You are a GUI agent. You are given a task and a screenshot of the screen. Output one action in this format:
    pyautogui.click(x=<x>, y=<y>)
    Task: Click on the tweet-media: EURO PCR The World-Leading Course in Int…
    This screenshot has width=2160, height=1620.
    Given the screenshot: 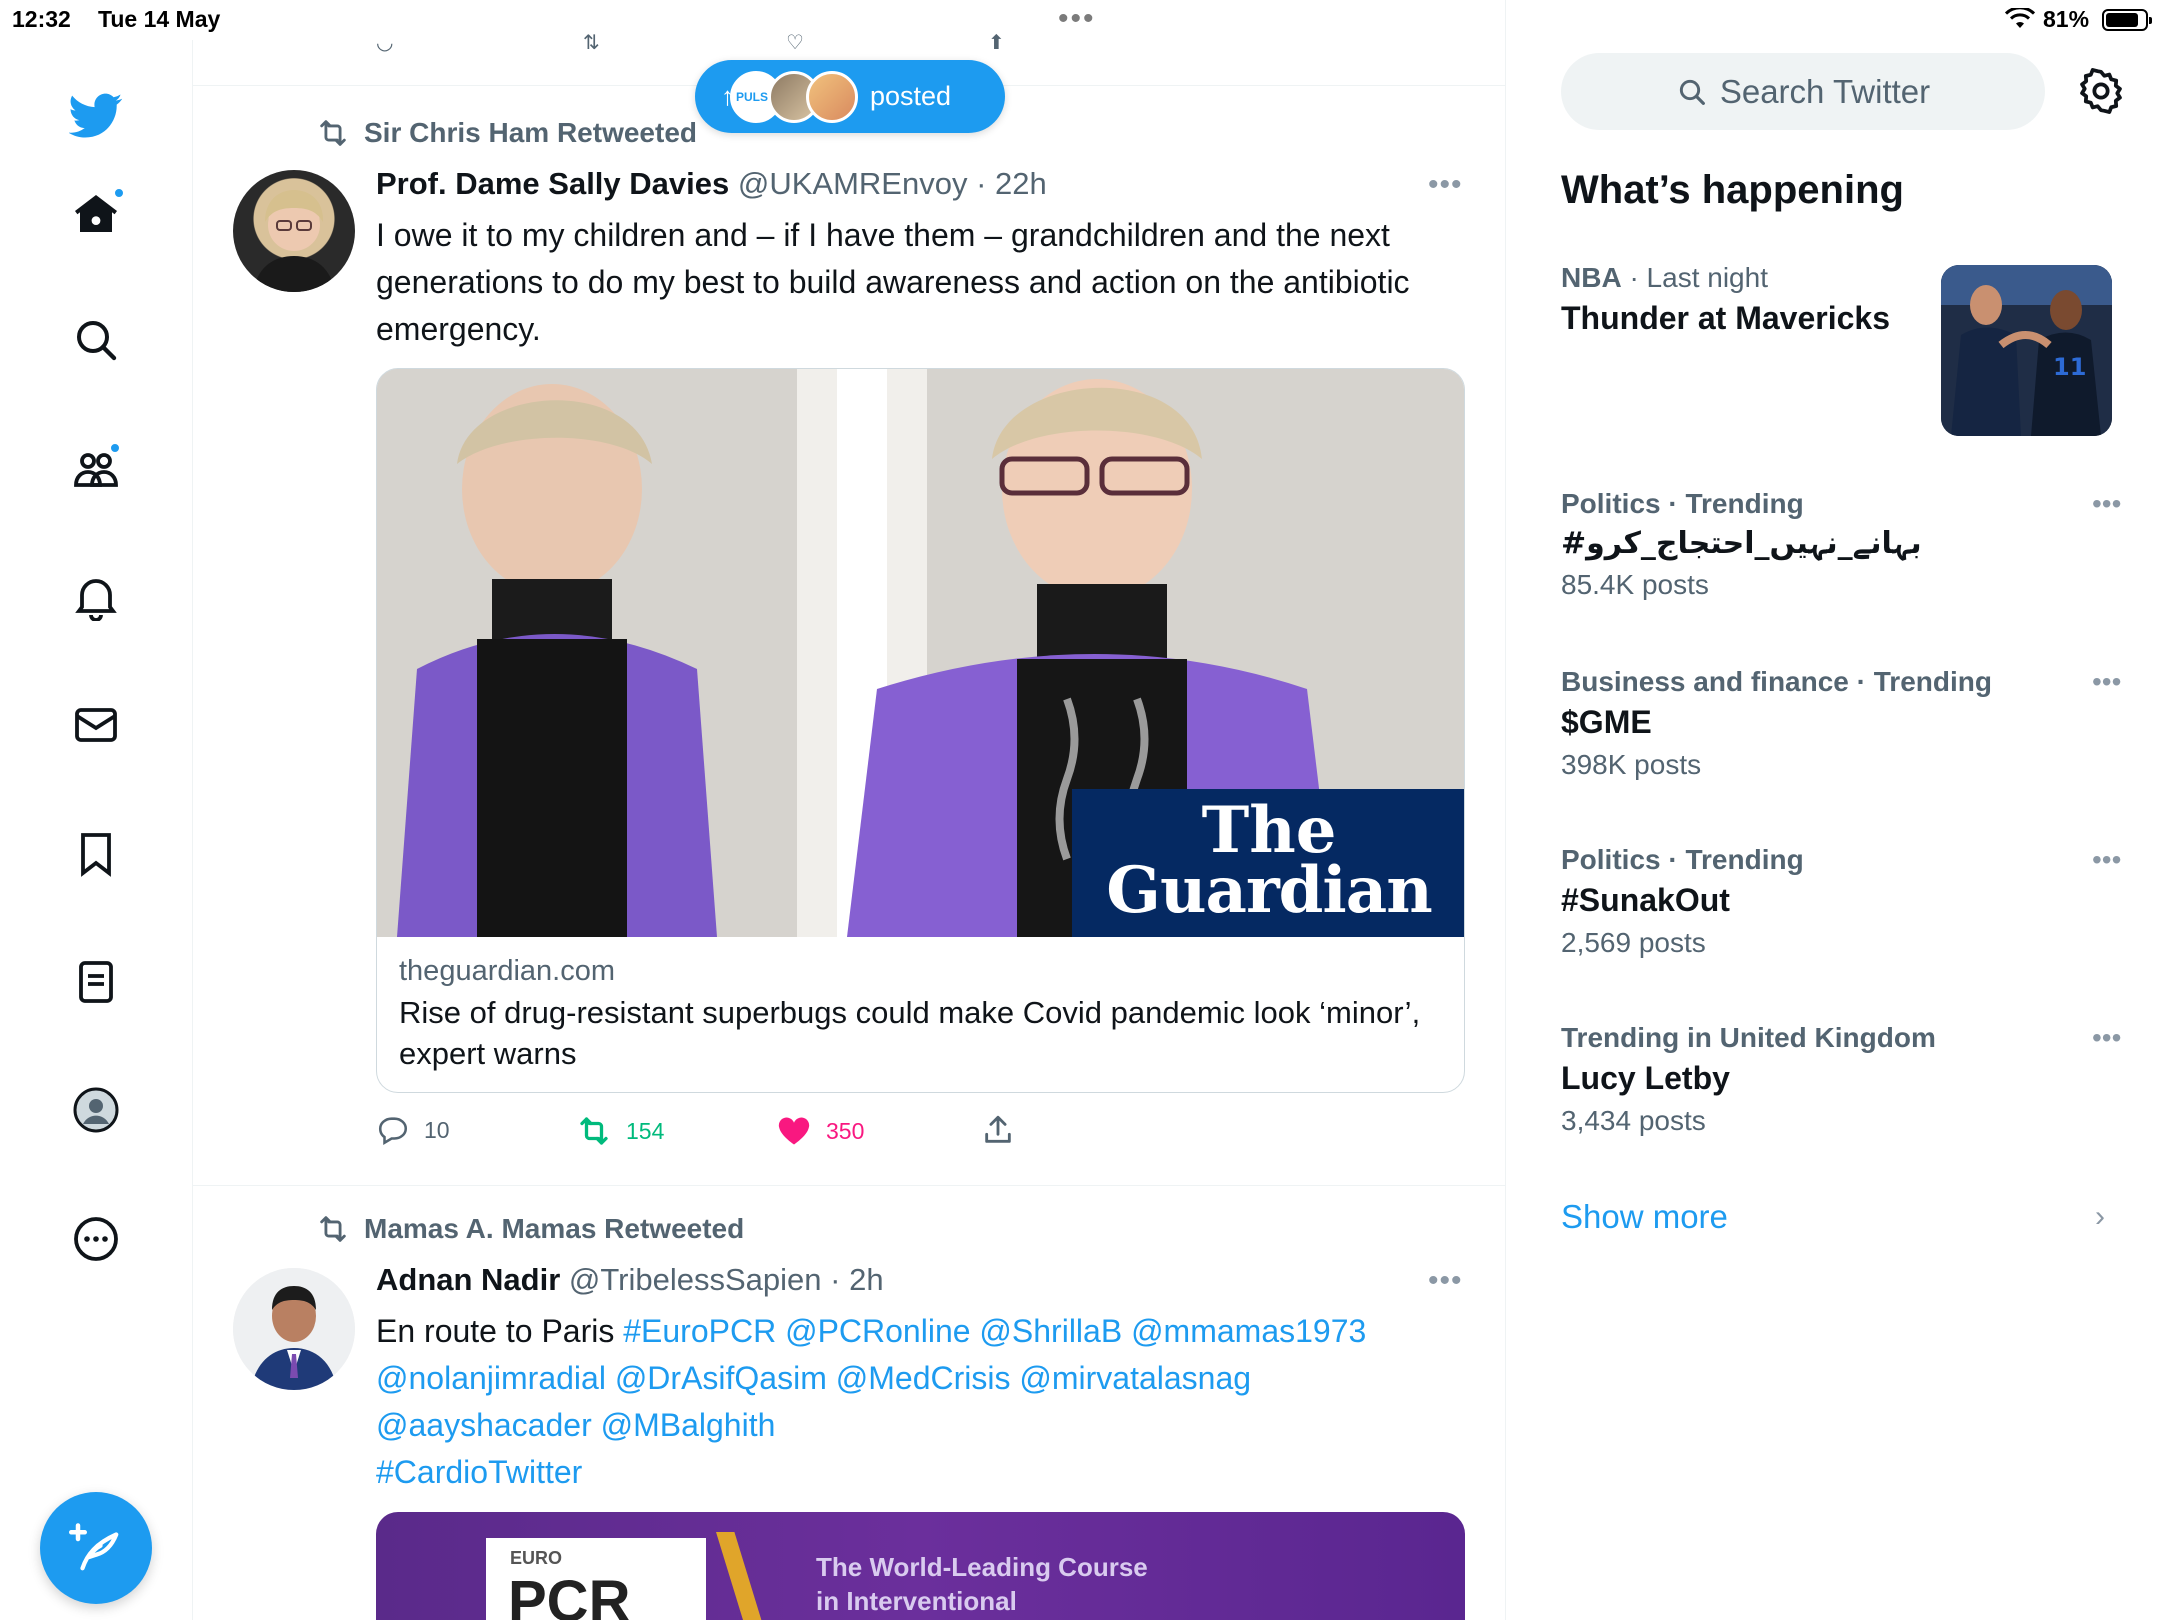 What is the action you would take?
    pyautogui.click(x=920, y=1566)
    